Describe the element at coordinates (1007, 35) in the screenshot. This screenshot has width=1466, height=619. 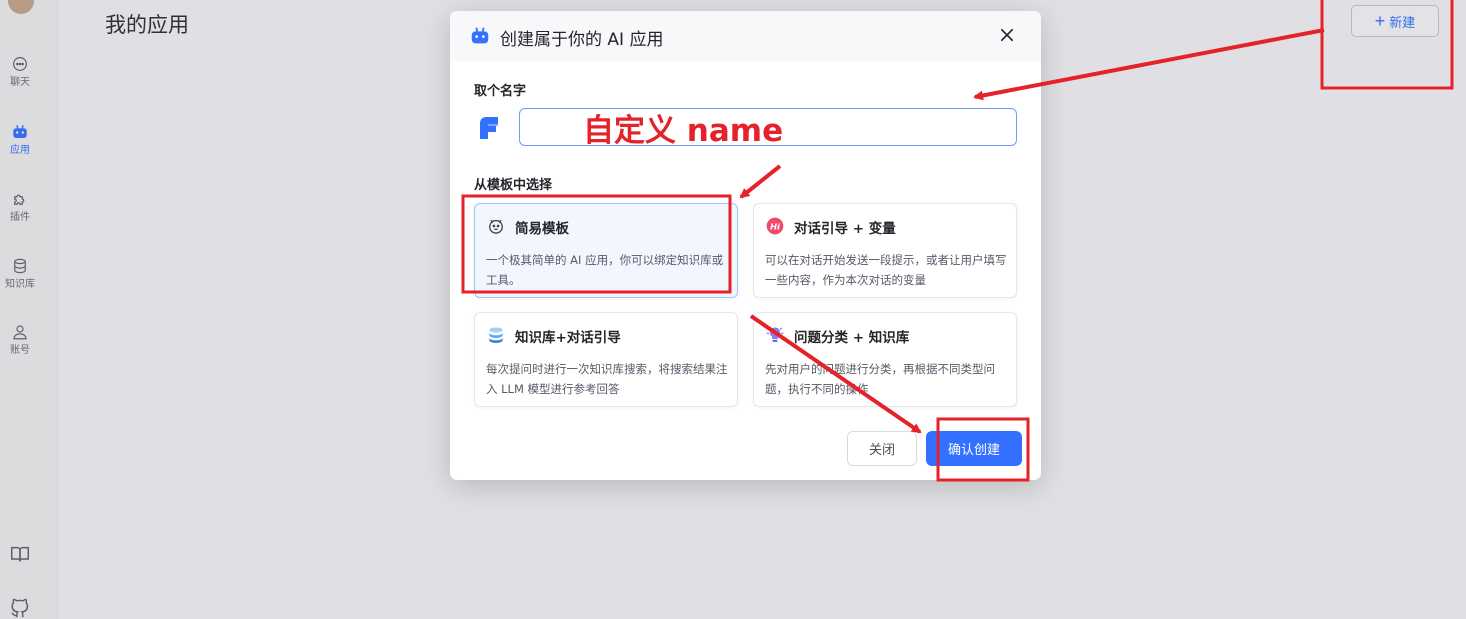
I see `close-icon` at that location.